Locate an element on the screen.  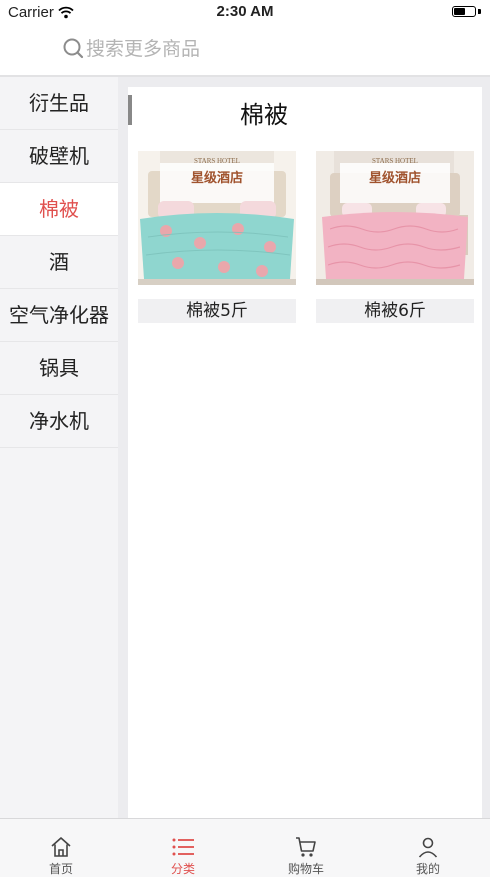
search-input is located at coordinates (266, 49).